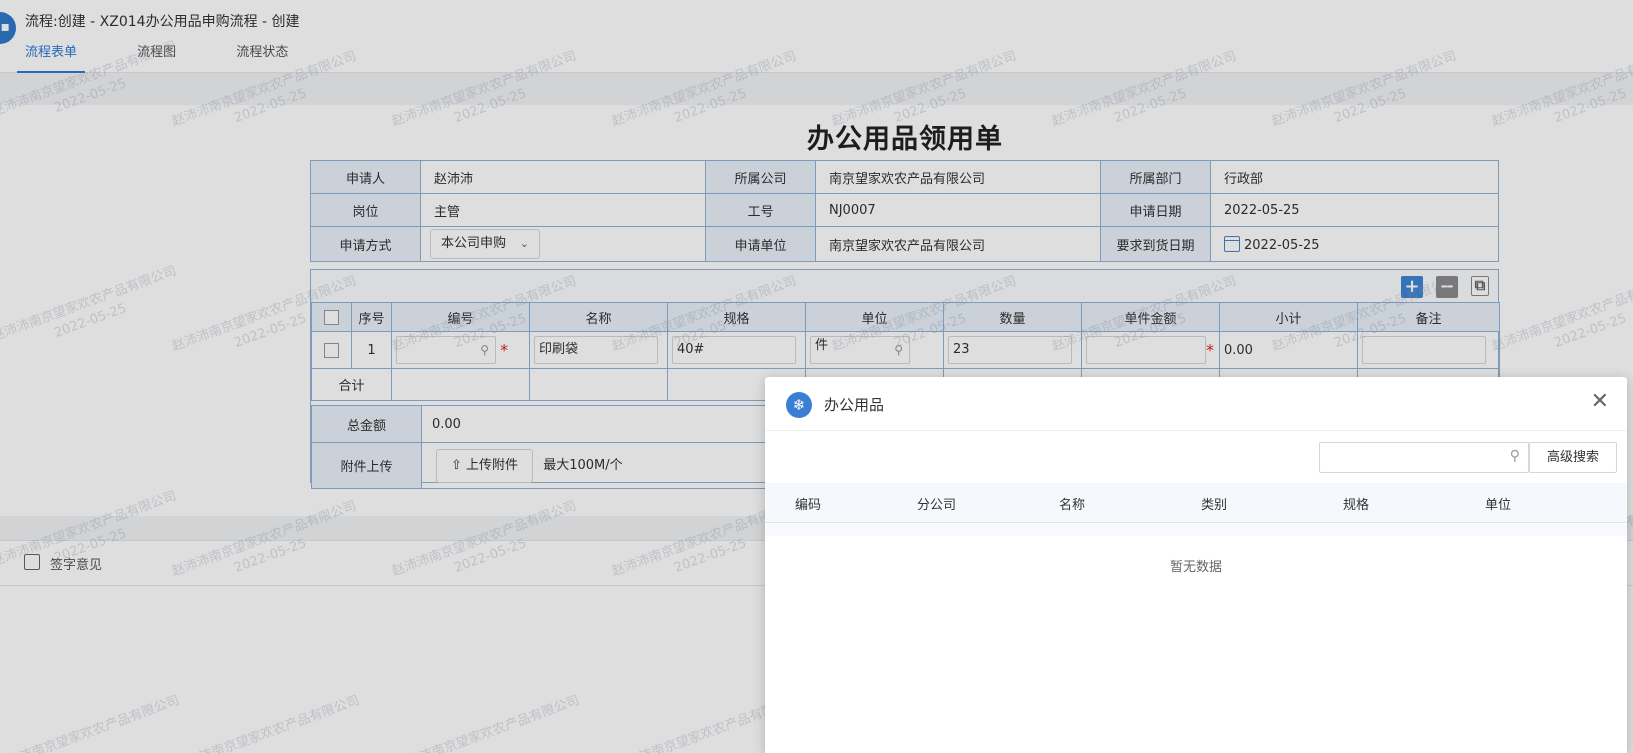  What do you see at coordinates (1515, 456) in the screenshot?
I see `search-icon: ⚲` at bounding box center [1515, 456].